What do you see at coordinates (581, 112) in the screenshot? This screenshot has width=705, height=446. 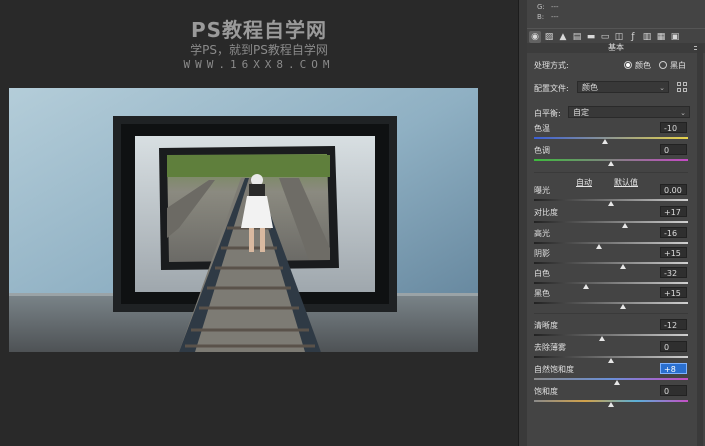 I see `wb-select-value: 自定` at bounding box center [581, 112].